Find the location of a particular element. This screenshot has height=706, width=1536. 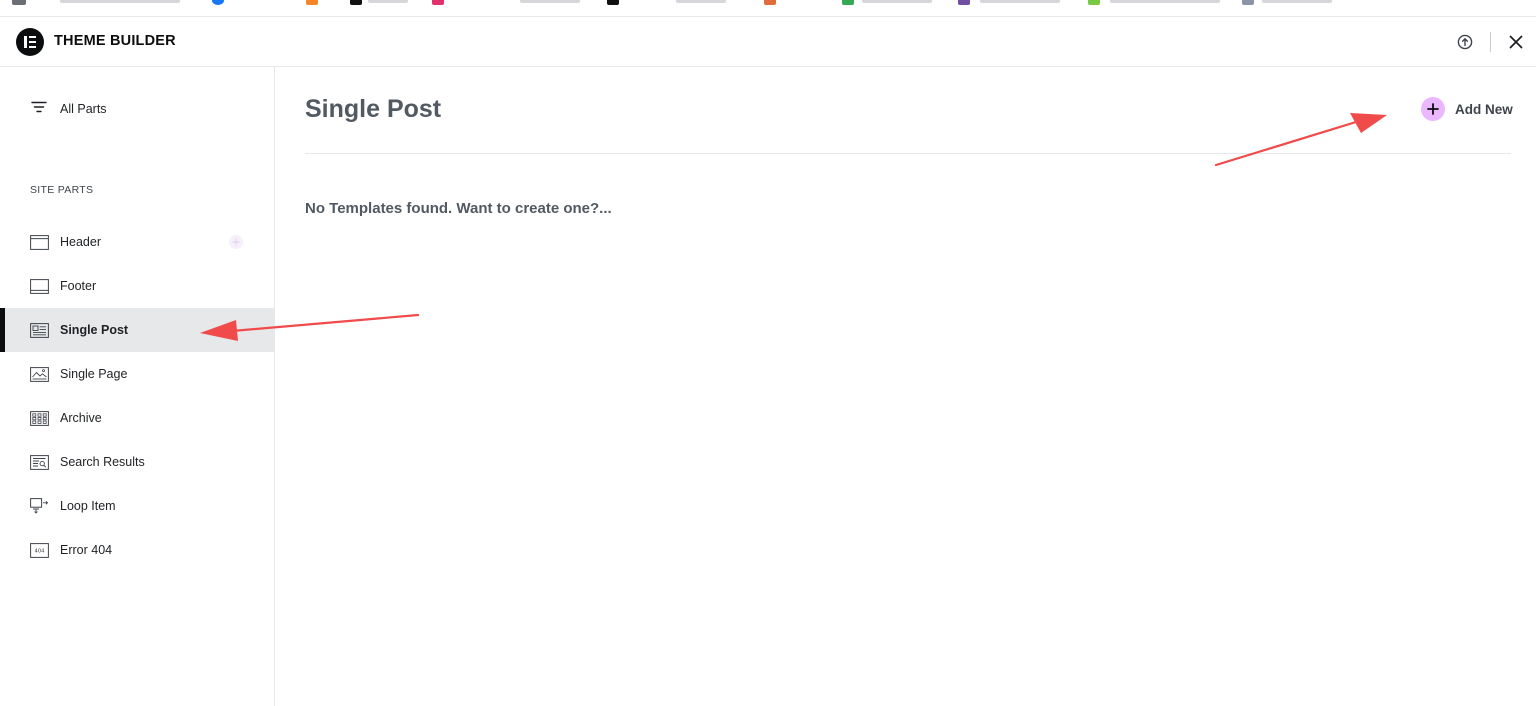

close-icon is located at coordinates (1516, 42).